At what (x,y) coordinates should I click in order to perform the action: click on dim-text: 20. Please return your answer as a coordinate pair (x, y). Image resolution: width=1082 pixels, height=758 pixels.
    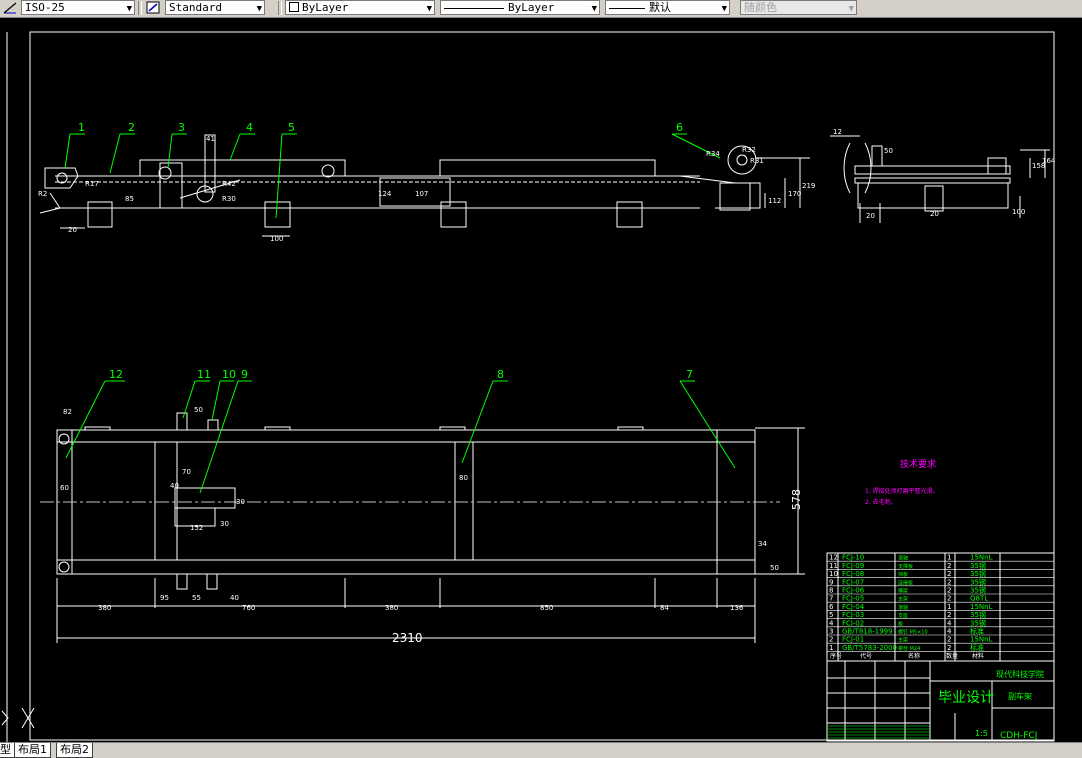
    Looking at the image, I should click on (72, 230).